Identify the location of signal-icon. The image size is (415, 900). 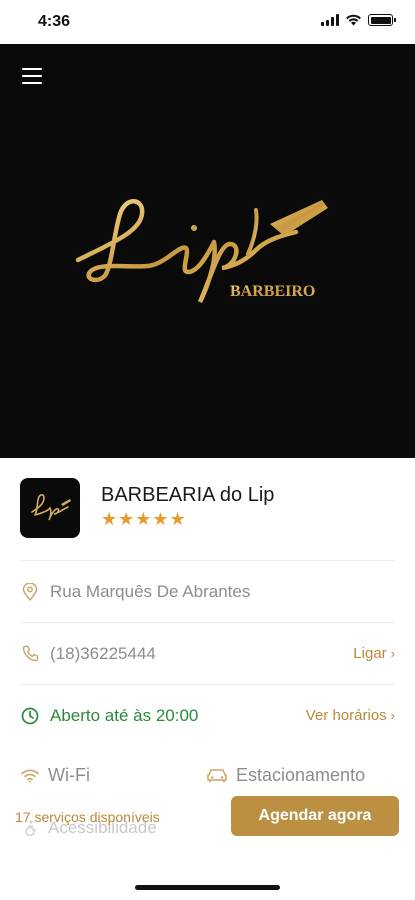
(330, 20).